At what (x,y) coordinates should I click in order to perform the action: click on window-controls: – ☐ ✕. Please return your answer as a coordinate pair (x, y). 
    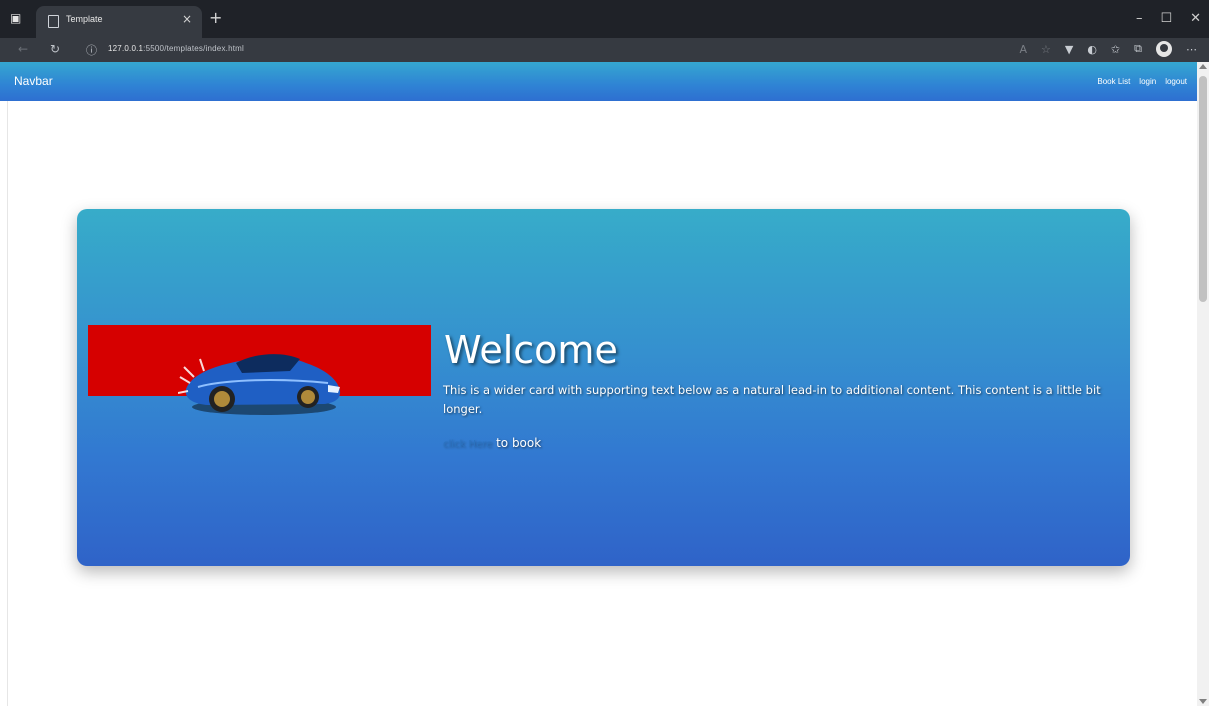
    Looking at the image, I should click on (1168, 18).